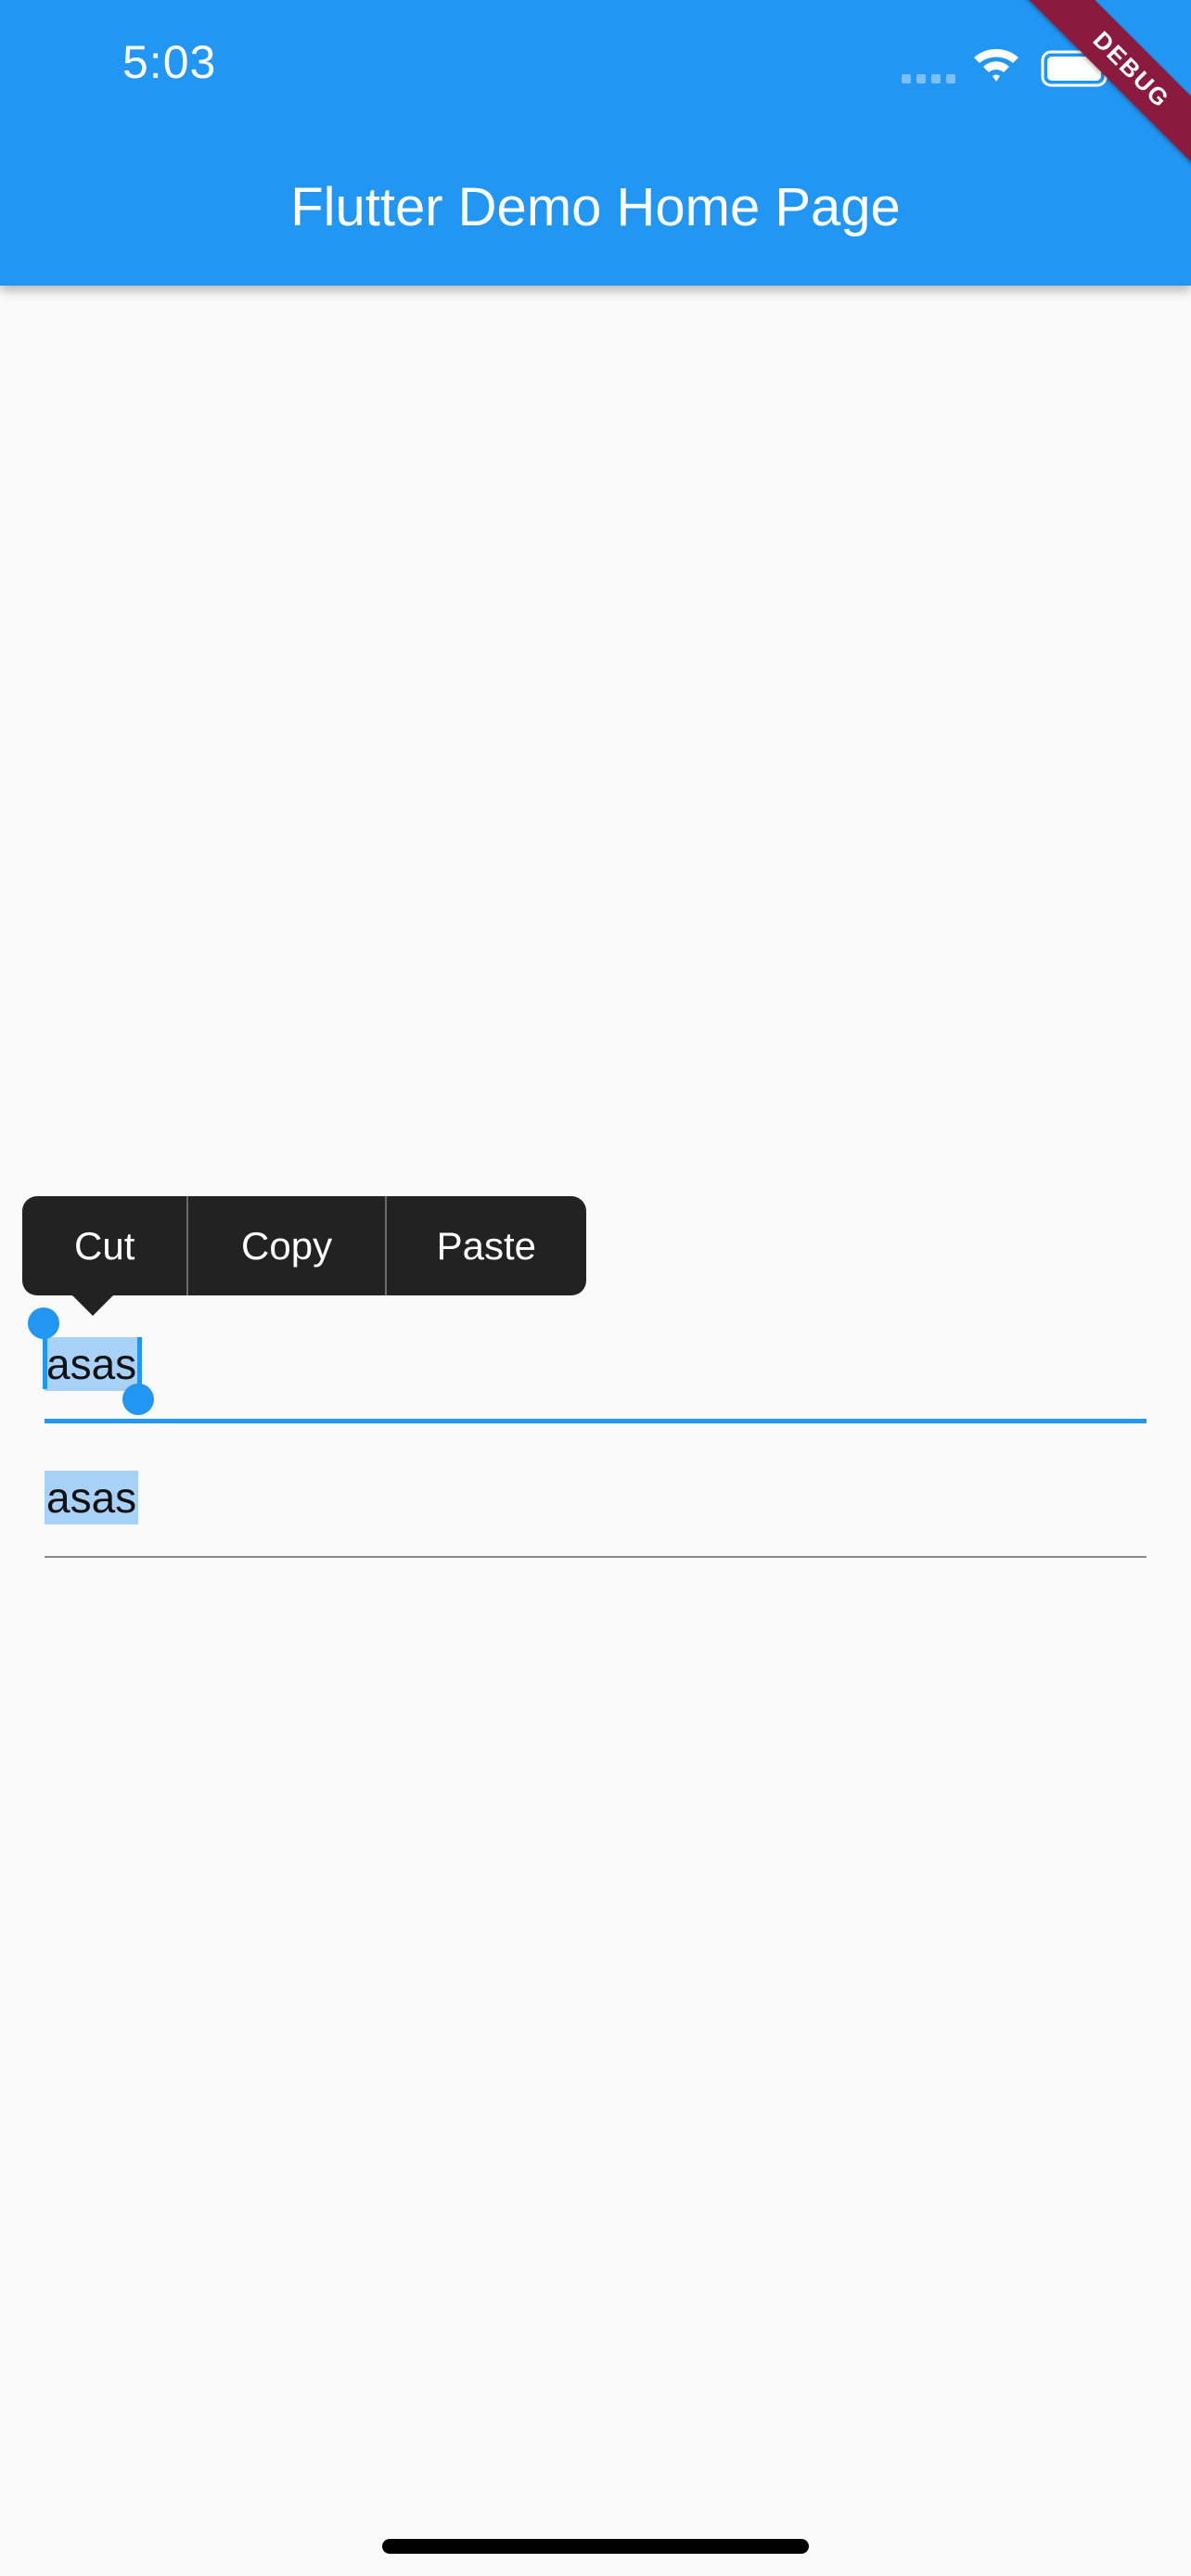  I want to click on field-text: asas, so click(92, 1498).